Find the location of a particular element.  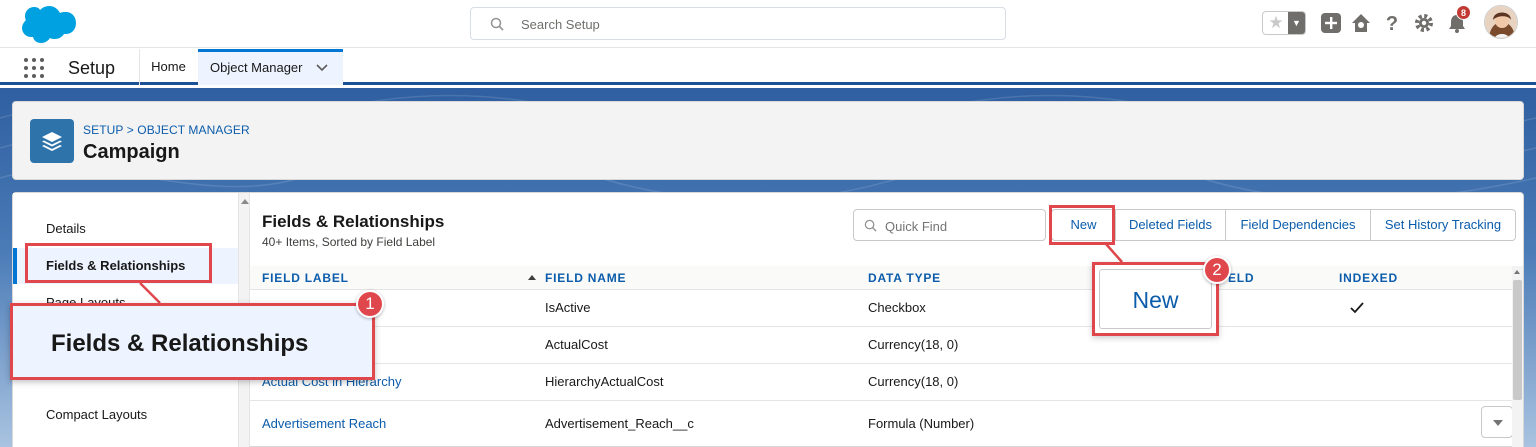

app-name: Setup is located at coordinates (92, 68).